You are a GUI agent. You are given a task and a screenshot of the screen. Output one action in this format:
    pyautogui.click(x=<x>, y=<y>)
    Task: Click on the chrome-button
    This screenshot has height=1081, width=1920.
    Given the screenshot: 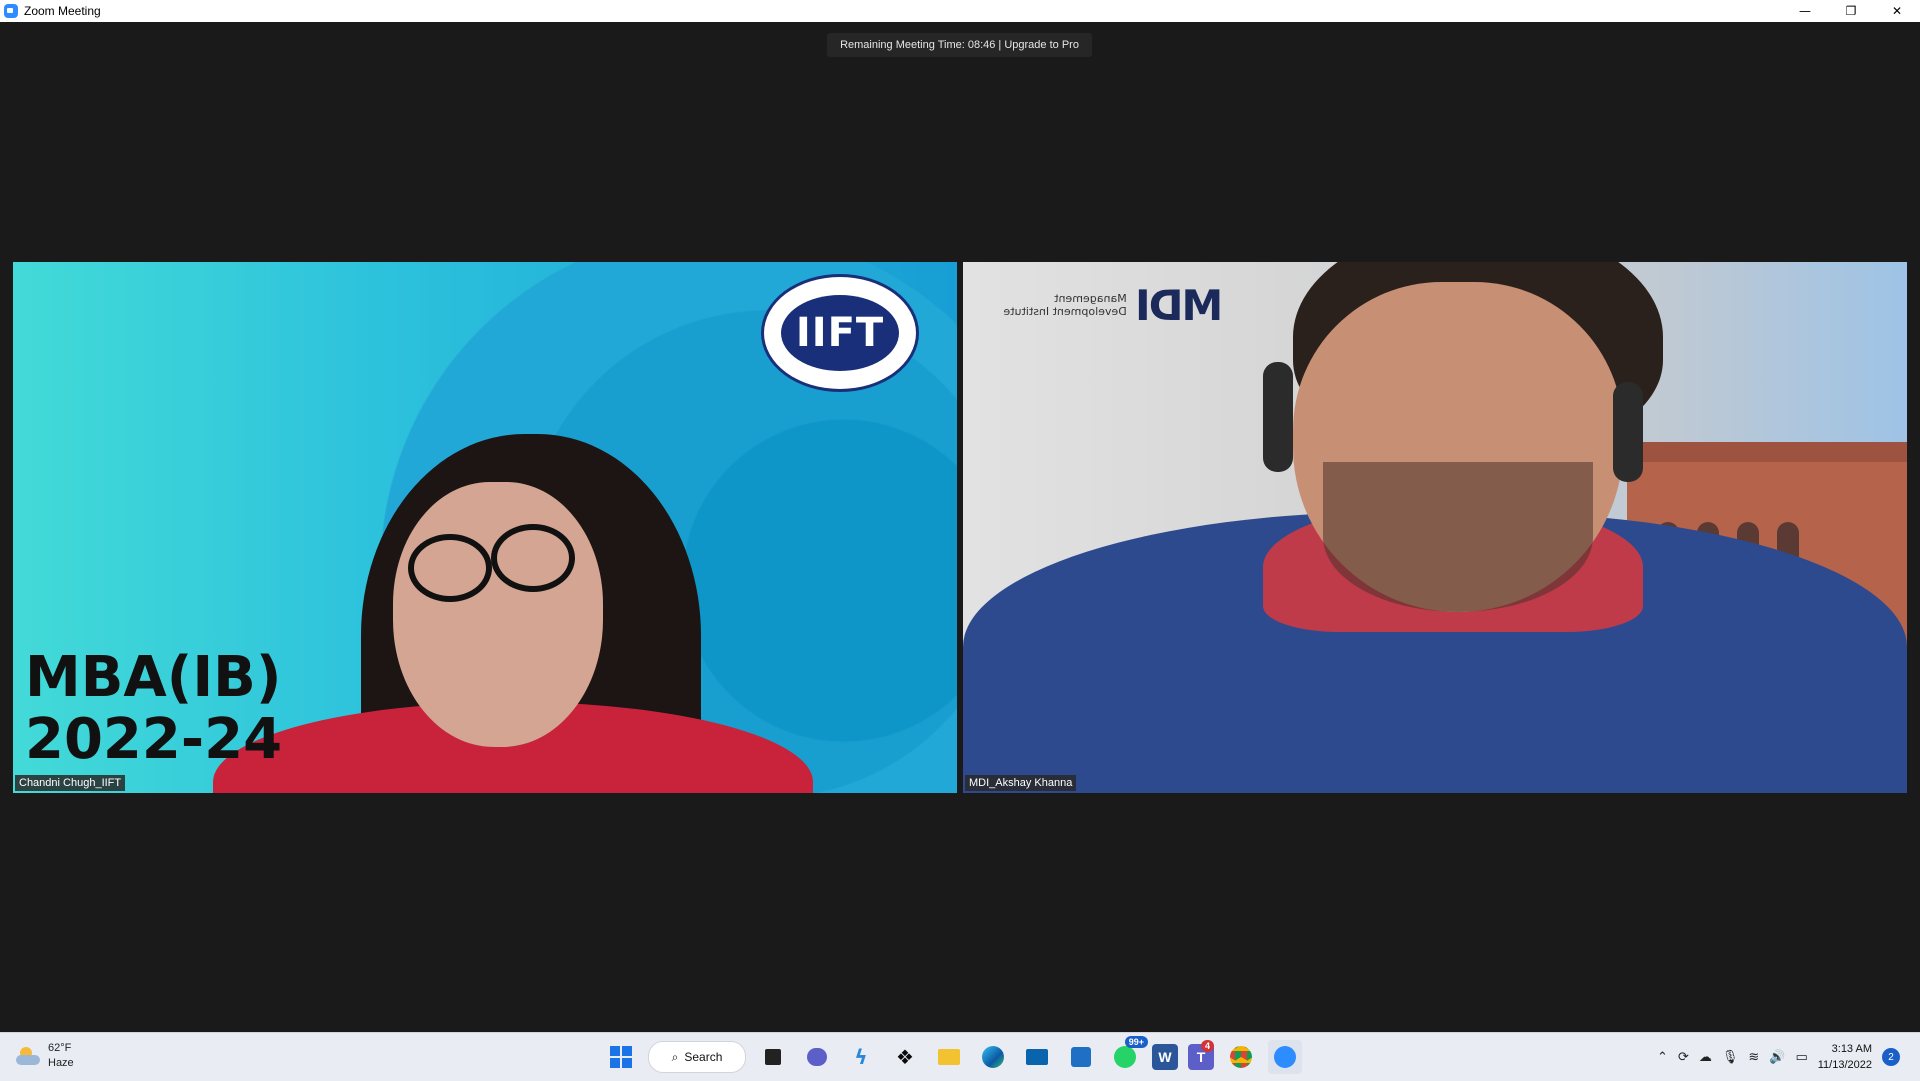 What is the action you would take?
    pyautogui.click(x=1241, y=1057)
    